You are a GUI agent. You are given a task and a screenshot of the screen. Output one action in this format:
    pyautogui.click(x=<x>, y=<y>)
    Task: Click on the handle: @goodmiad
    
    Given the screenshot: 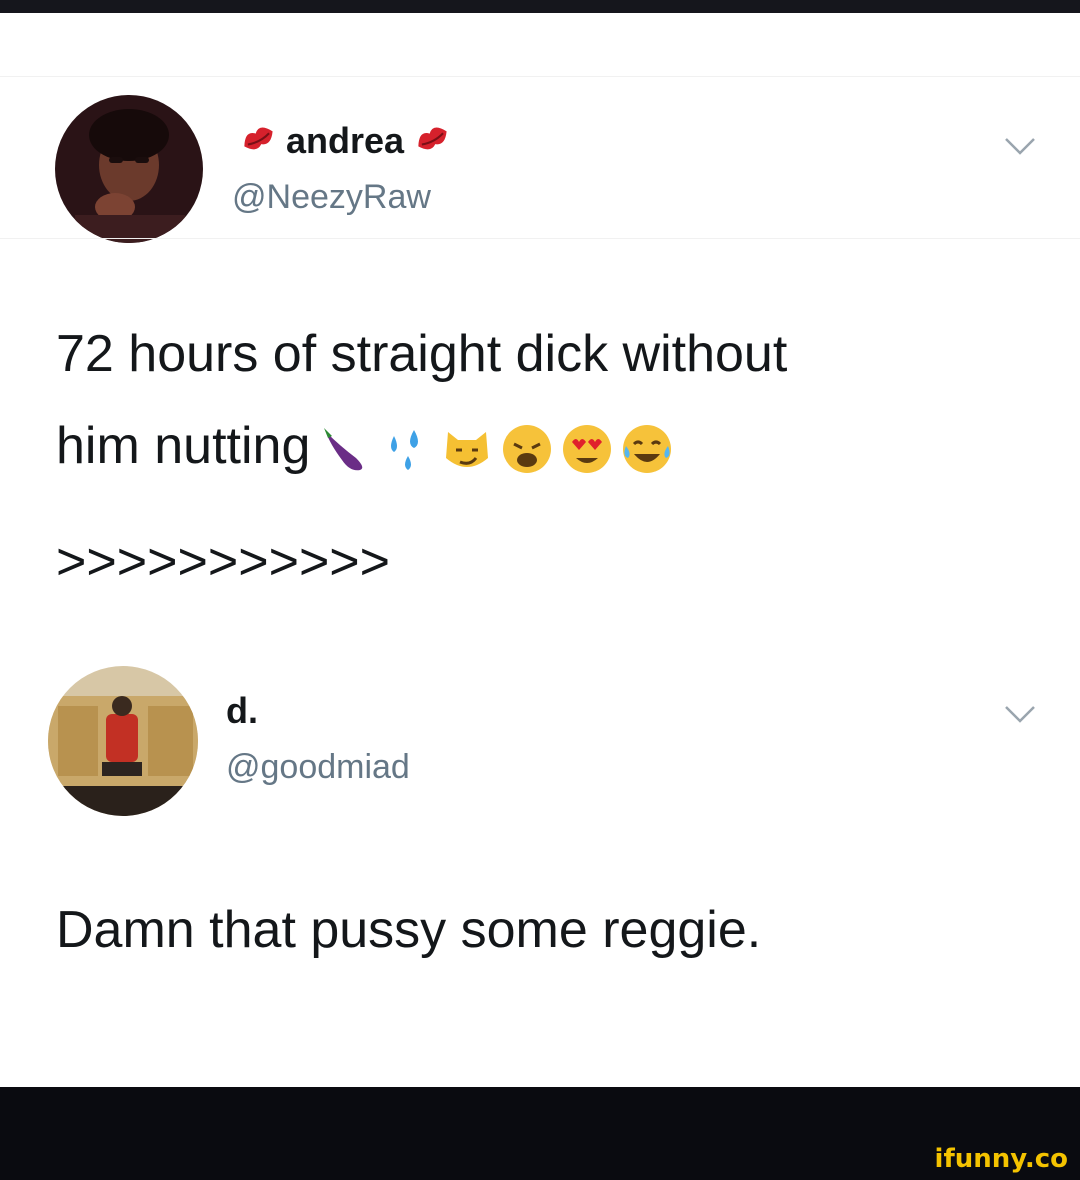 What is the action you would take?
    pyautogui.click(x=318, y=767)
    